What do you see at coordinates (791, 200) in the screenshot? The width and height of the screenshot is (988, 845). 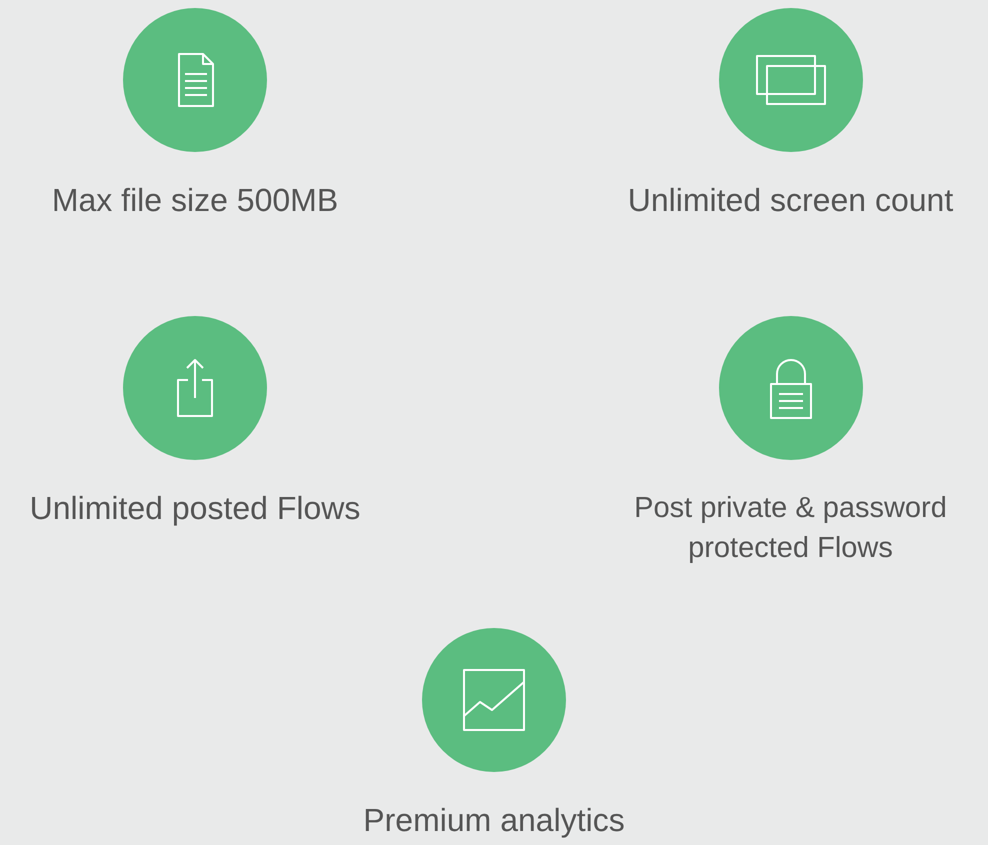 I see `feature-label: Unlimited screen count` at bounding box center [791, 200].